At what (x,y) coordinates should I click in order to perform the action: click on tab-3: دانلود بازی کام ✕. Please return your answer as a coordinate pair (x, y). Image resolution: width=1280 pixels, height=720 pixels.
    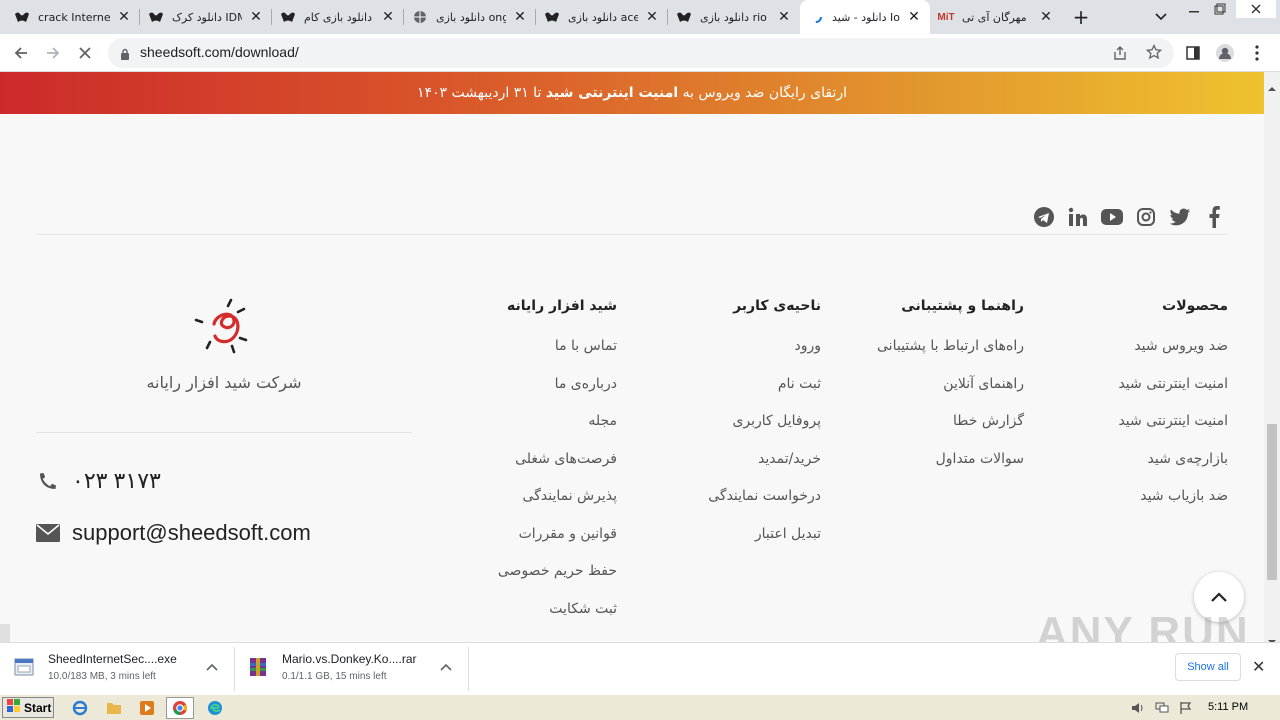
    Looking at the image, I should click on (338, 17).